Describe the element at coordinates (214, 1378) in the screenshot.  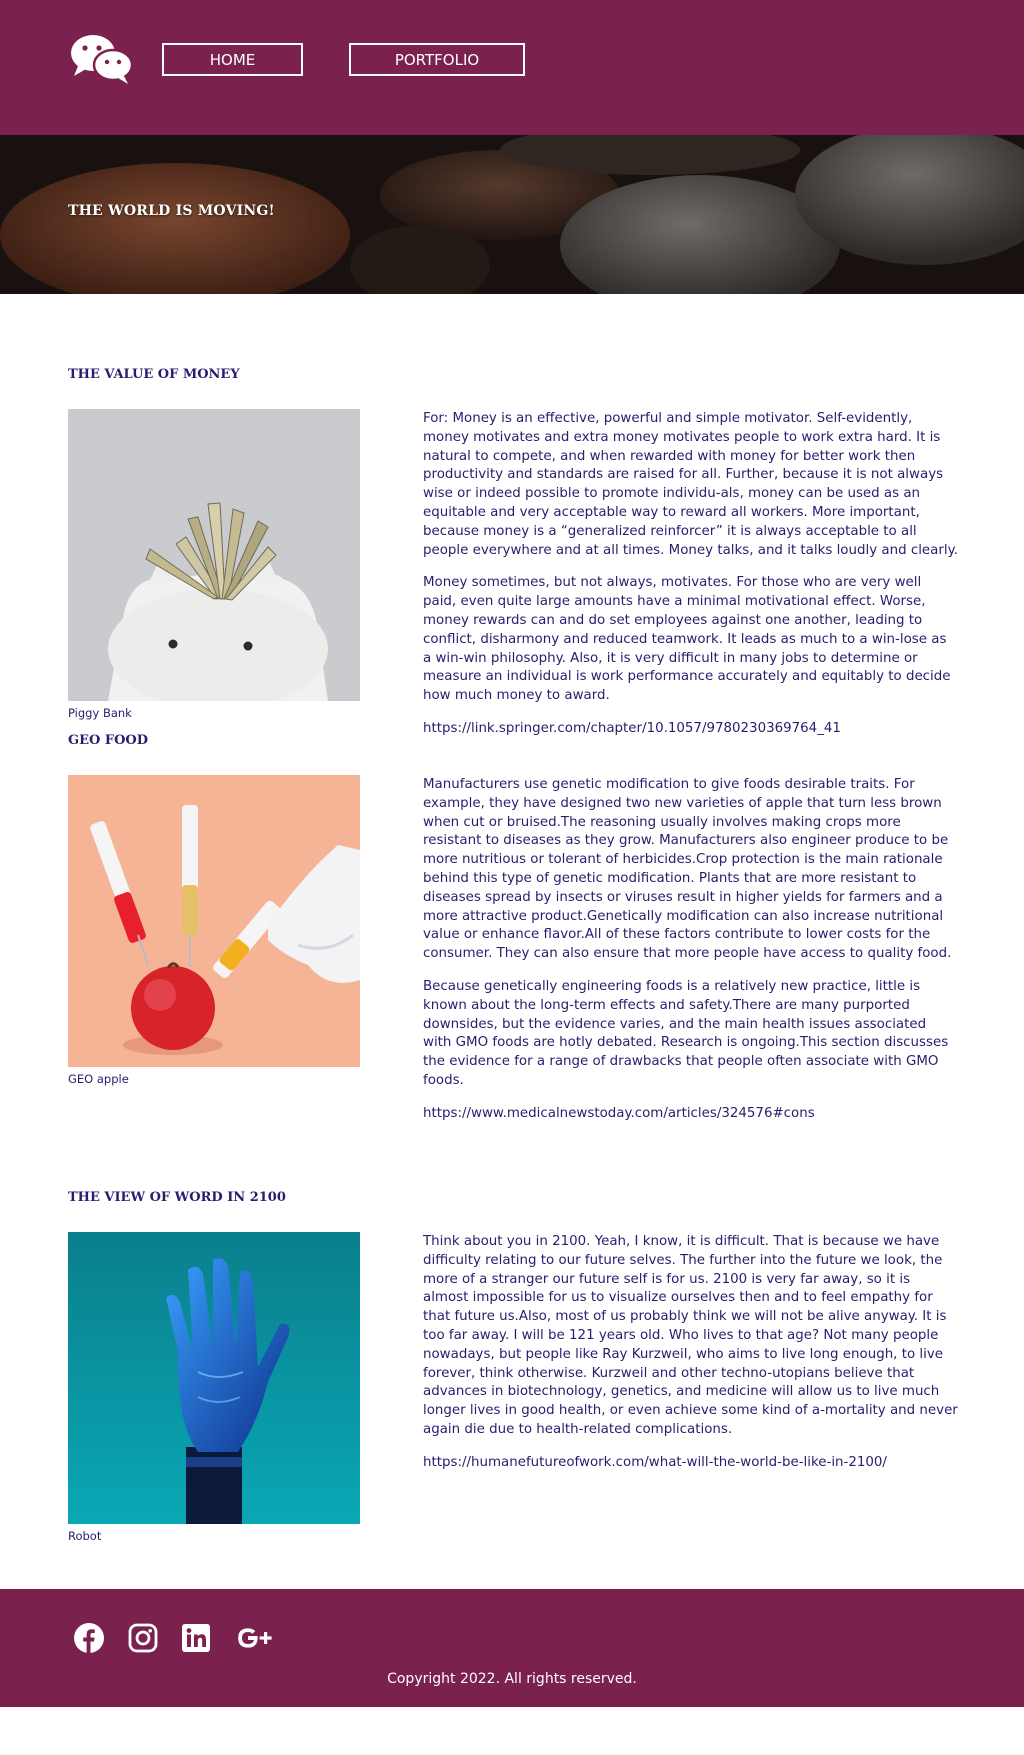
I see `robot-hand-photo` at that location.